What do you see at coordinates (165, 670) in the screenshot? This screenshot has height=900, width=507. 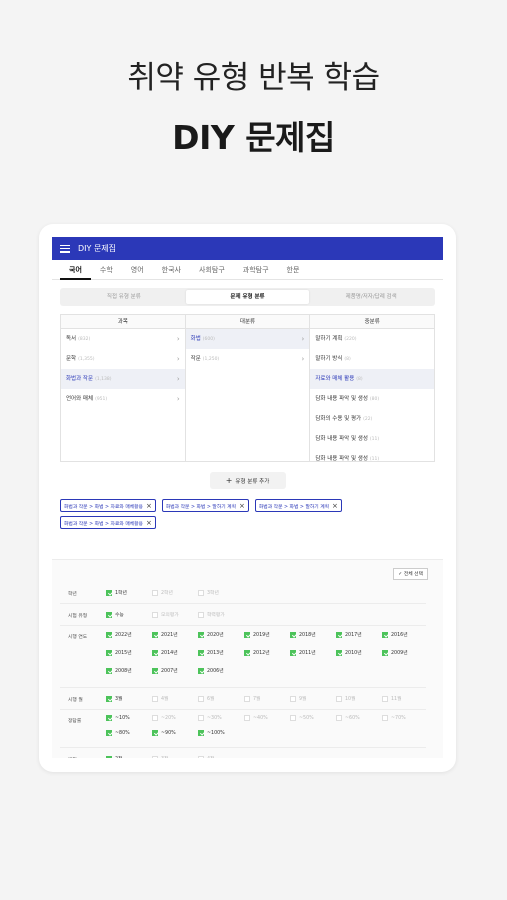 I see `filter-checkbox: 2007년` at bounding box center [165, 670].